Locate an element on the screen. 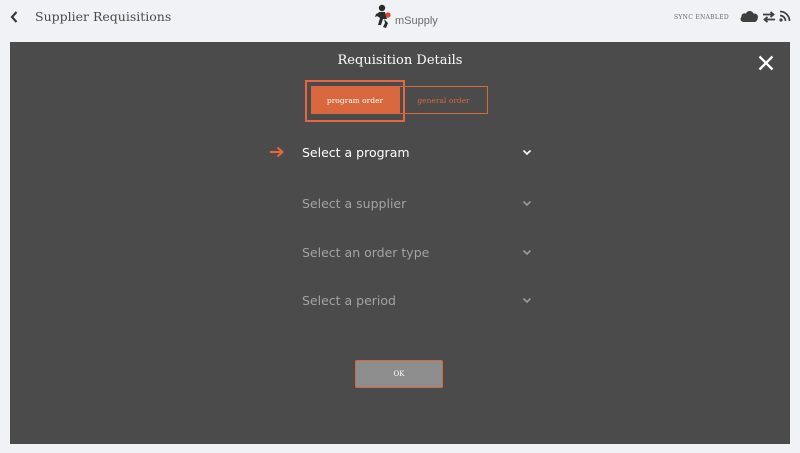 The height and width of the screenshot is (453, 800). select-program-label: Select a program is located at coordinates (356, 152).